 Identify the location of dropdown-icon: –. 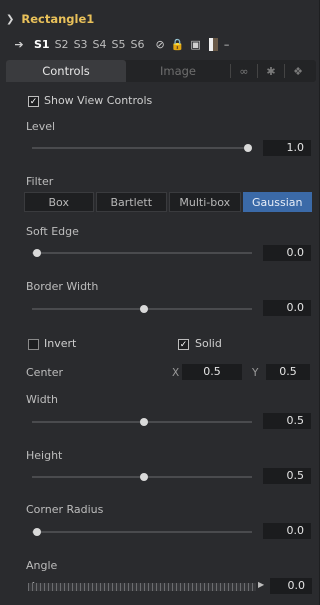
(227, 44).